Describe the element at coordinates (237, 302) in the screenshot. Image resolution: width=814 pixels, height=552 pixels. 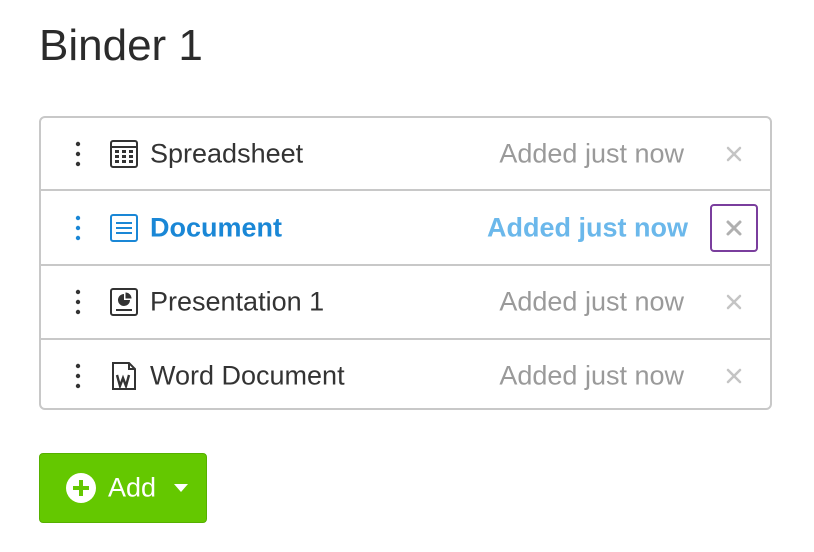
I see `item-name: Presentation 1` at that location.